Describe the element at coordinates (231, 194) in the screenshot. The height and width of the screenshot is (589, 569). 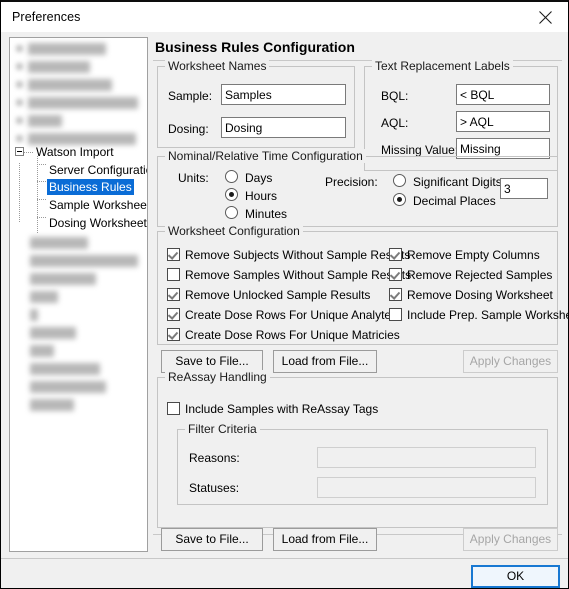
I see `radio-units-hours` at that location.